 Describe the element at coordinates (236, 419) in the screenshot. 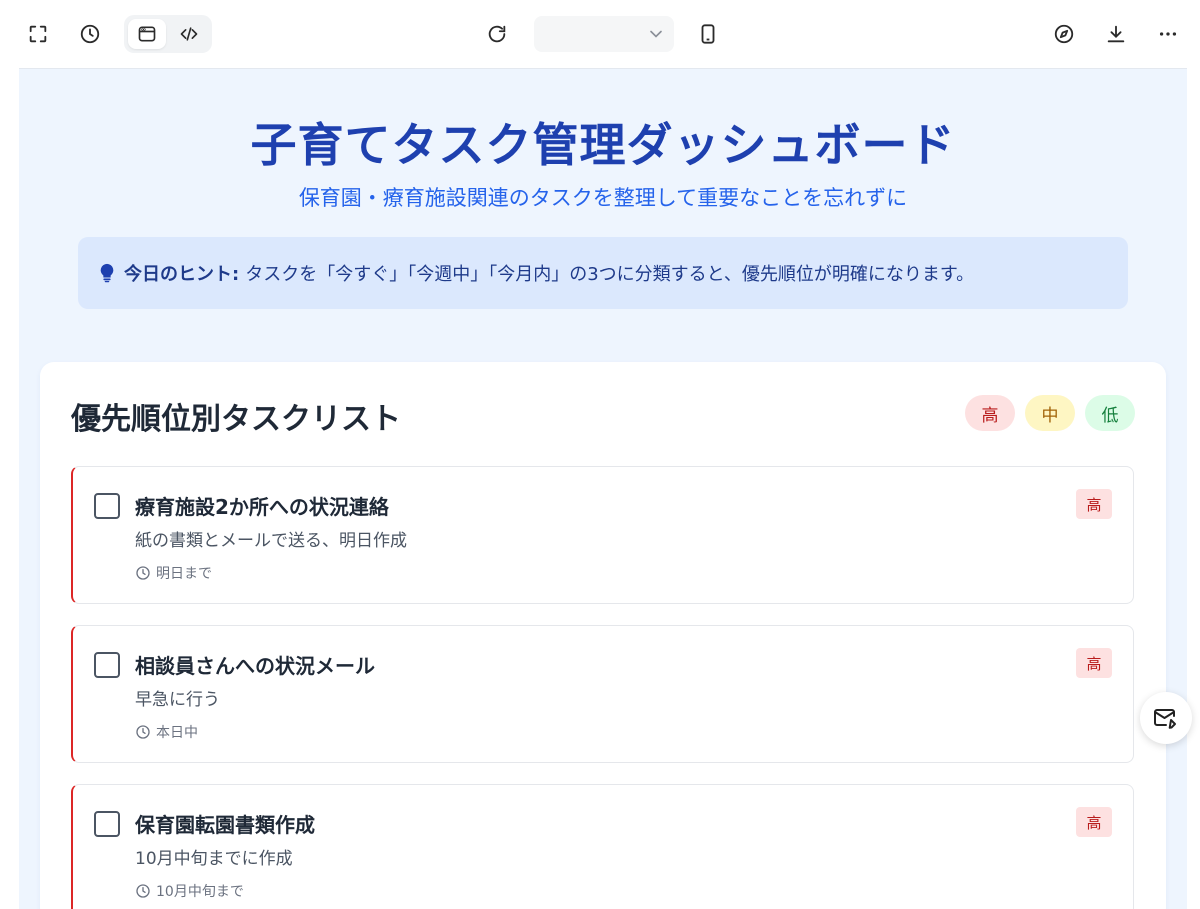

I see `task-list-title: 優先順位別タスクリスト` at that location.